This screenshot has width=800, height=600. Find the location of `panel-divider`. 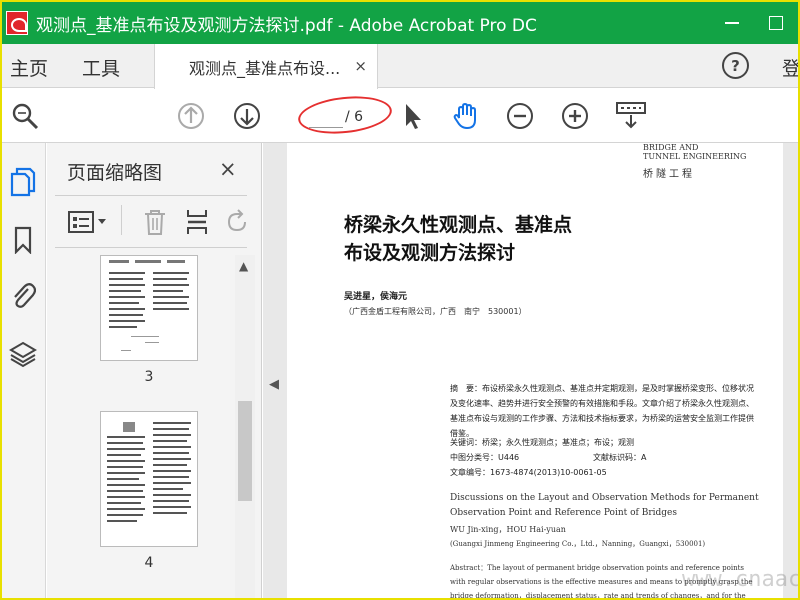

panel-divider is located at coordinates (151, 195).